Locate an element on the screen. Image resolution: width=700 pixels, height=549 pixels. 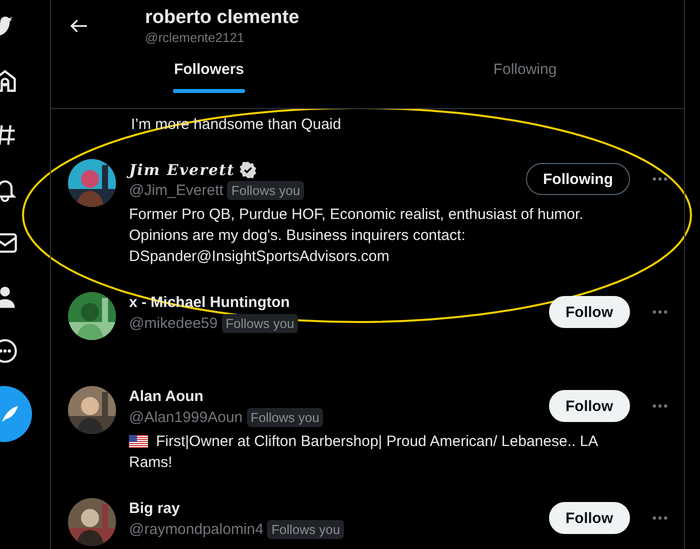
bio-text: First|Owner at Clifton Barbershop| Proud American/ Lebanese.. LA is located at coordinates (377, 442).